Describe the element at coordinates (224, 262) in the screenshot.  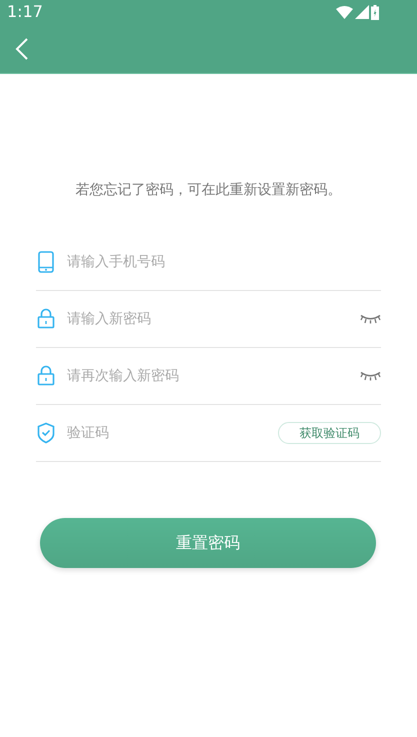
I see `phone-field: 请输入手机号码` at that location.